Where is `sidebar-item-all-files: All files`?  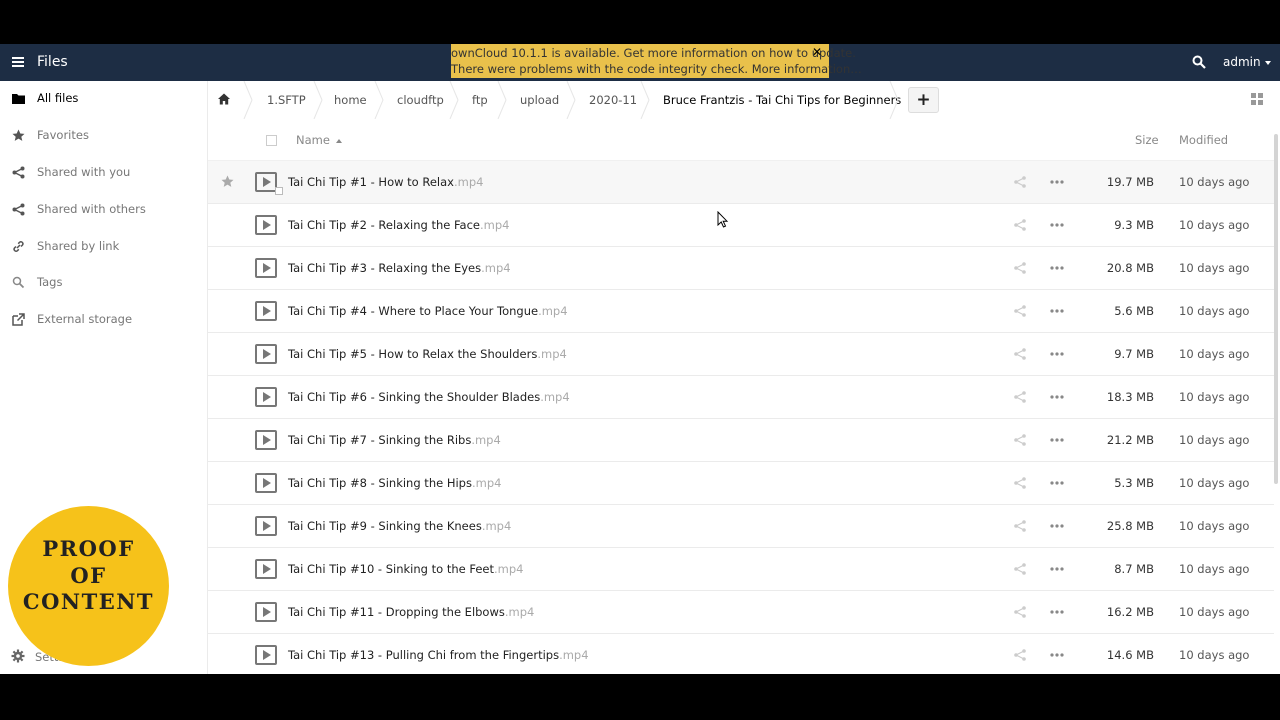
sidebar-item-all-files: All files is located at coordinates (104, 99).